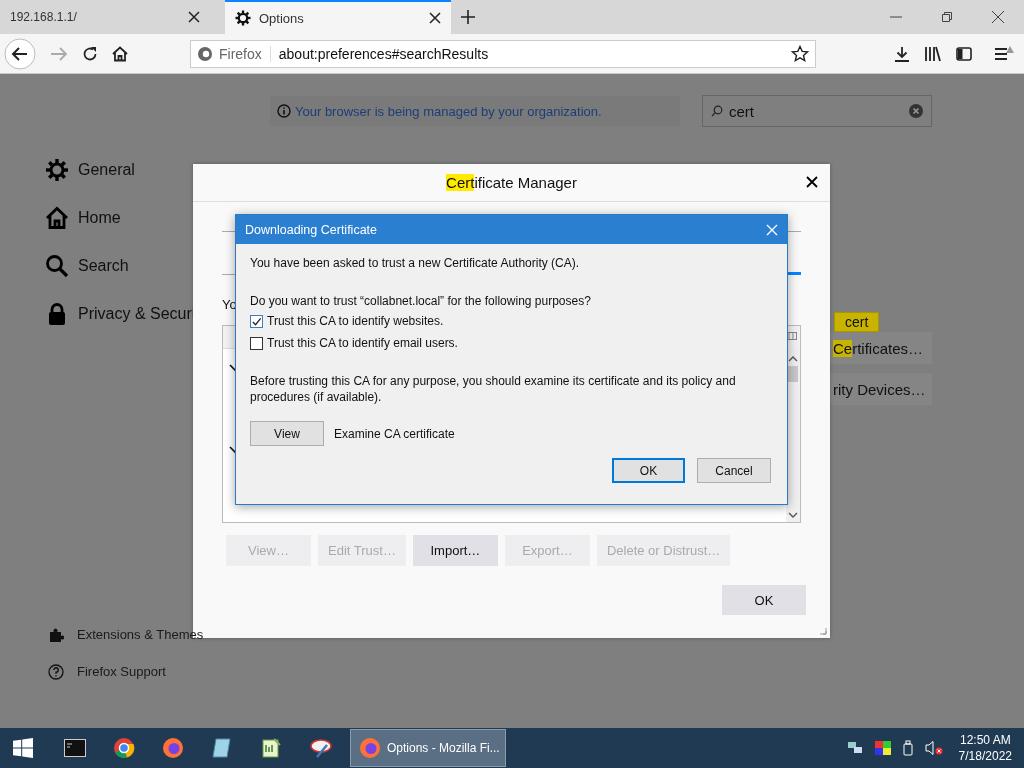 The image size is (1024, 768). I want to click on identity-label: Firefox, so click(245, 53).